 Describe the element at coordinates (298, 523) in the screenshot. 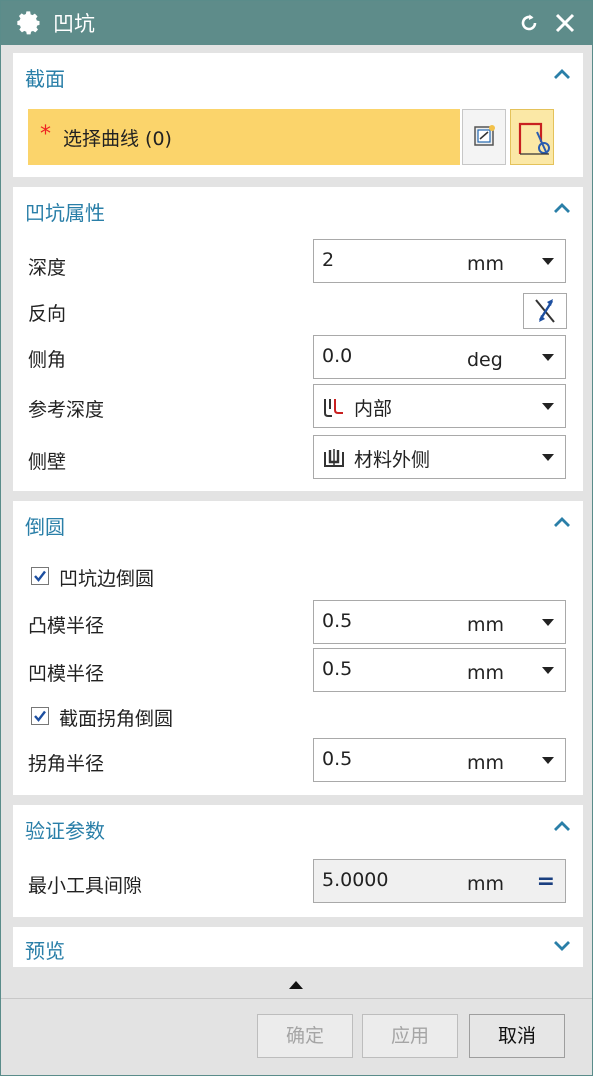

I see `rounding-header: 倒圆` at that location.